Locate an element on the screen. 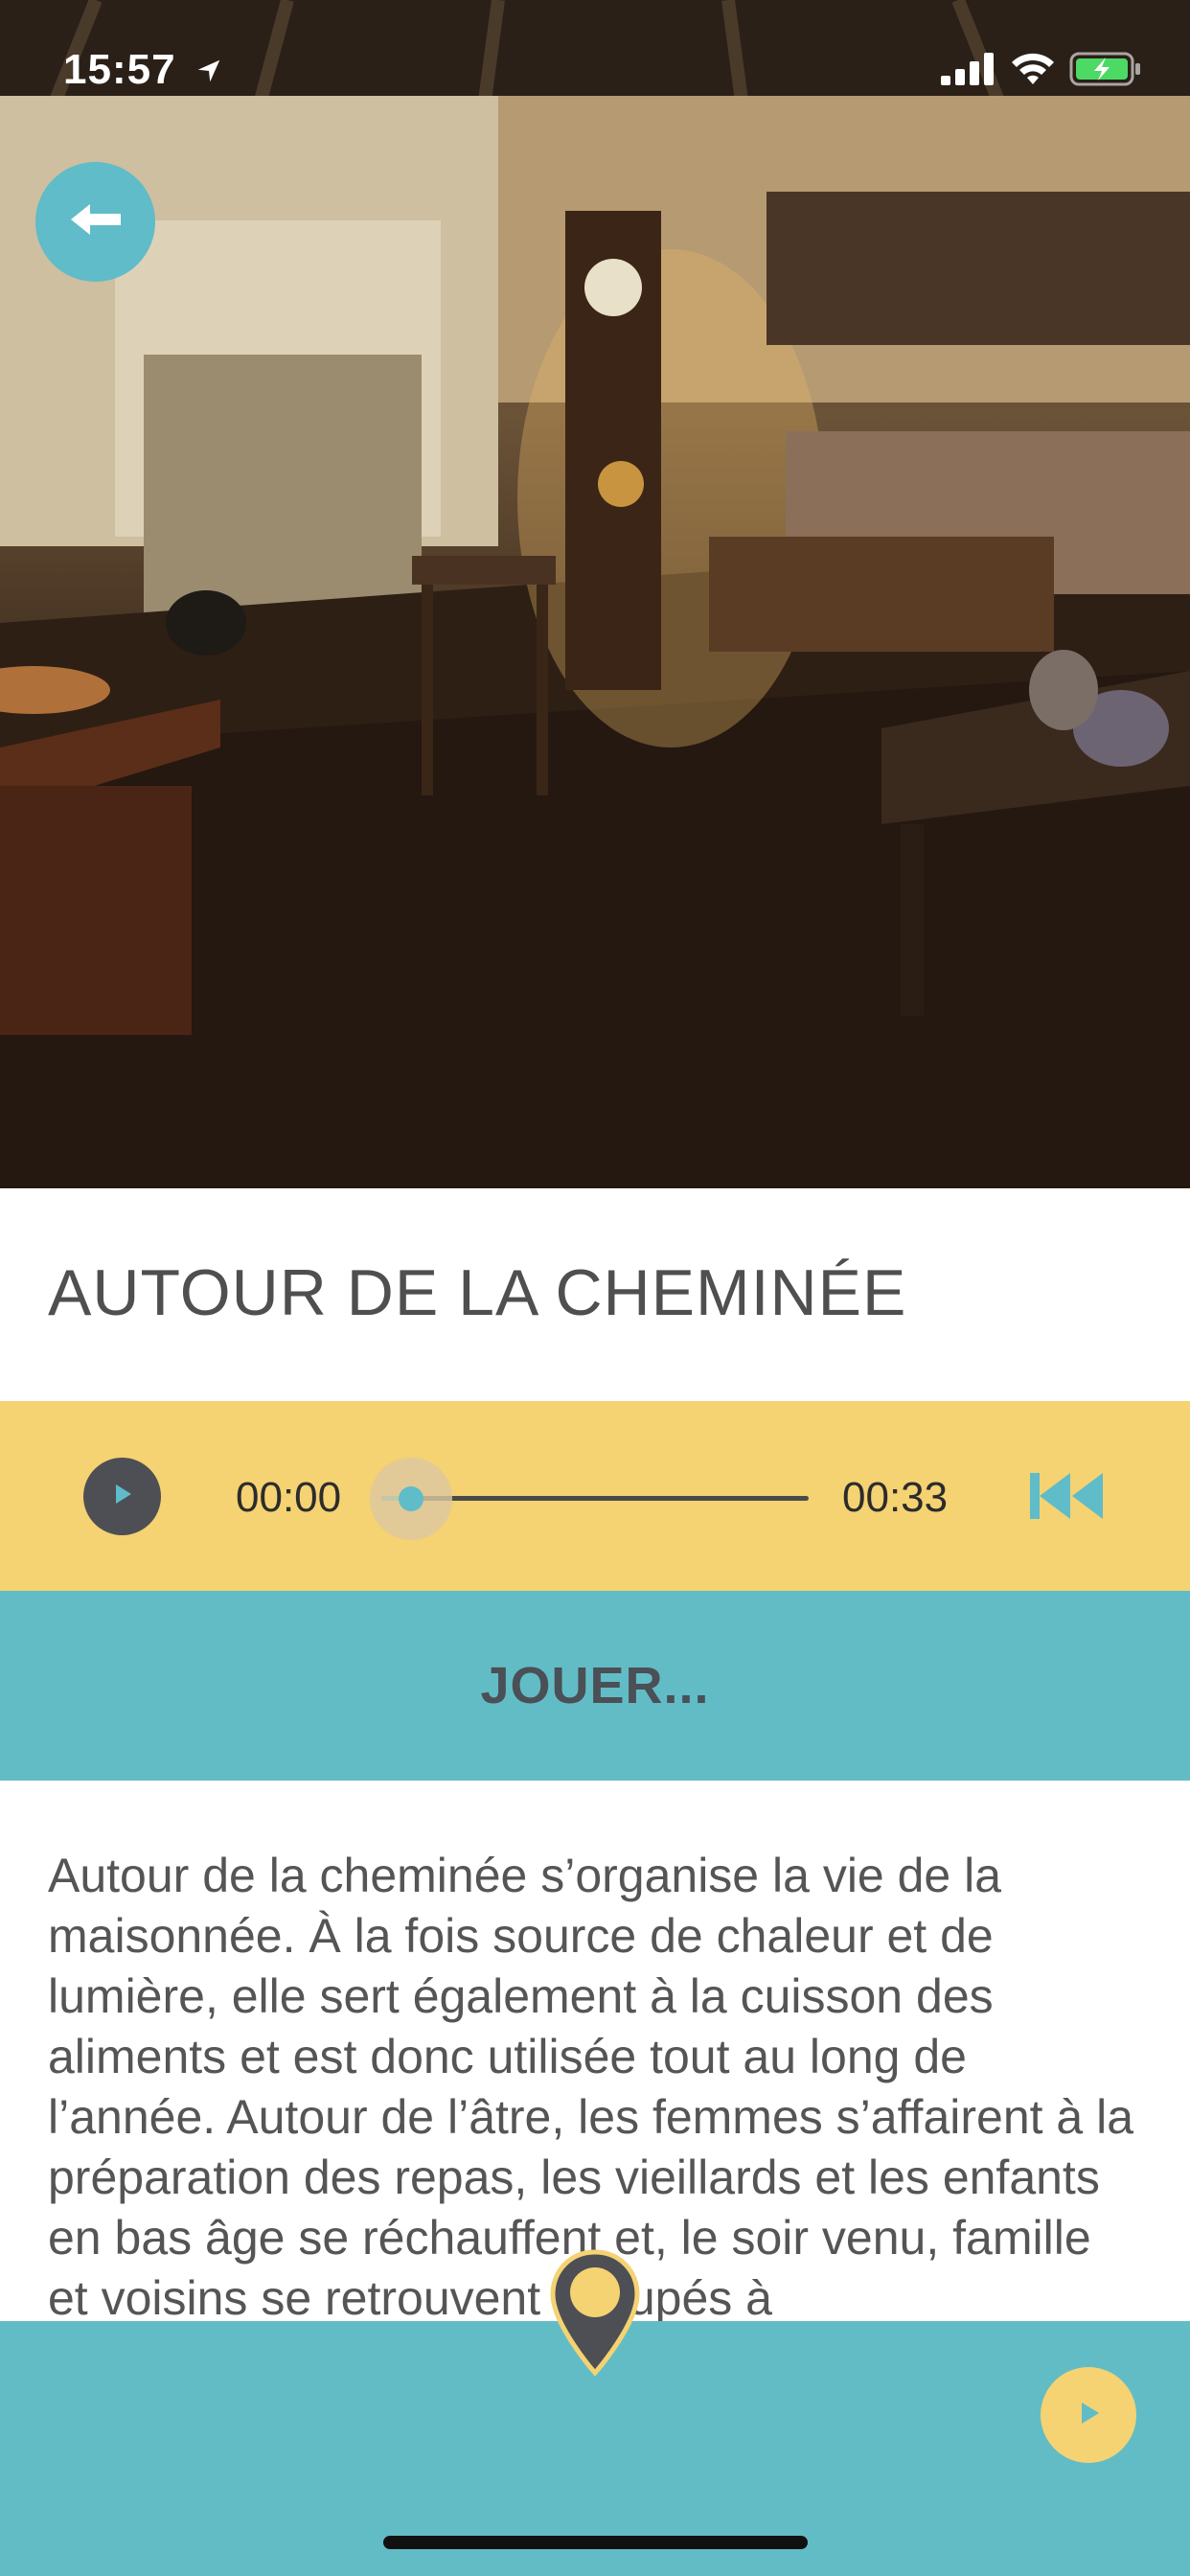  audio-player: 00:00 00:33 is located at coordinates (595, 1496).